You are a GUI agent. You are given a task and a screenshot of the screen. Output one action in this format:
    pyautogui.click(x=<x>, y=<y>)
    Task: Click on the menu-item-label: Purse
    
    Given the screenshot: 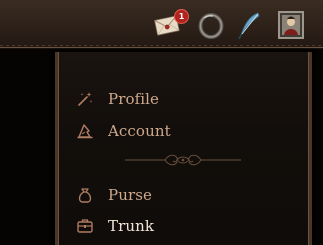 What is the action you would take?
    pyautogui.click(x=130, y=195)
    